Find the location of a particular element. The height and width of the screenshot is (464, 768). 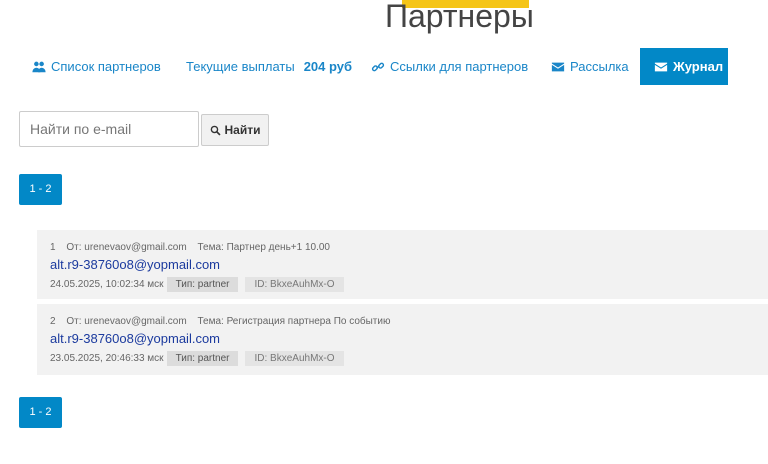

search-button: Найти is located at coordinates (235, 130).